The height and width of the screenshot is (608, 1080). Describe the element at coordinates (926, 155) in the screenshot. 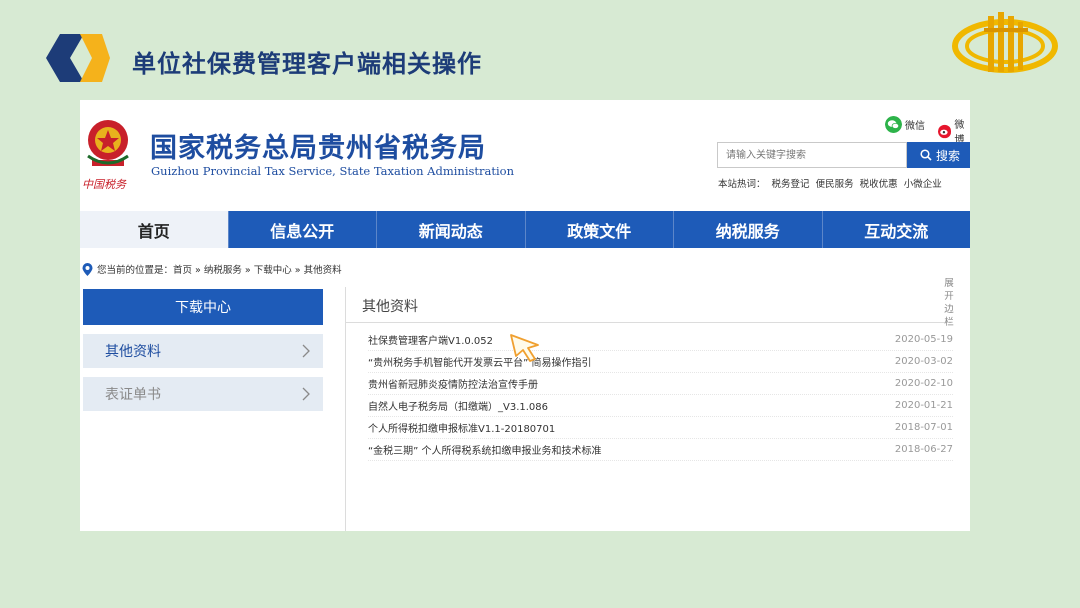

I see `search-icon` at that location.